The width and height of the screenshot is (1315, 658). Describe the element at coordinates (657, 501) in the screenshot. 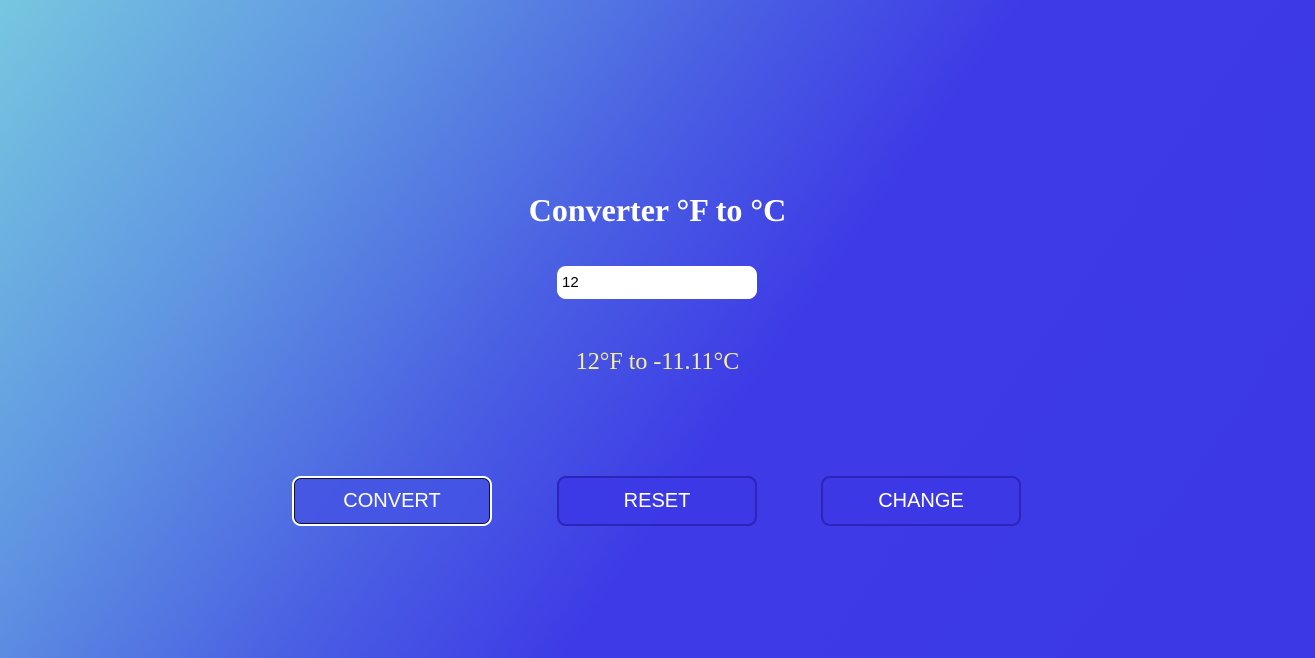

I see `reset-button: RESET` at that location.